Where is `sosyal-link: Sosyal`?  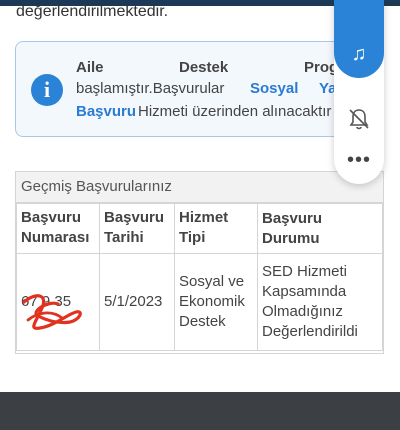
sosyal-link: Sosyal is located at coordinates (274, 88).